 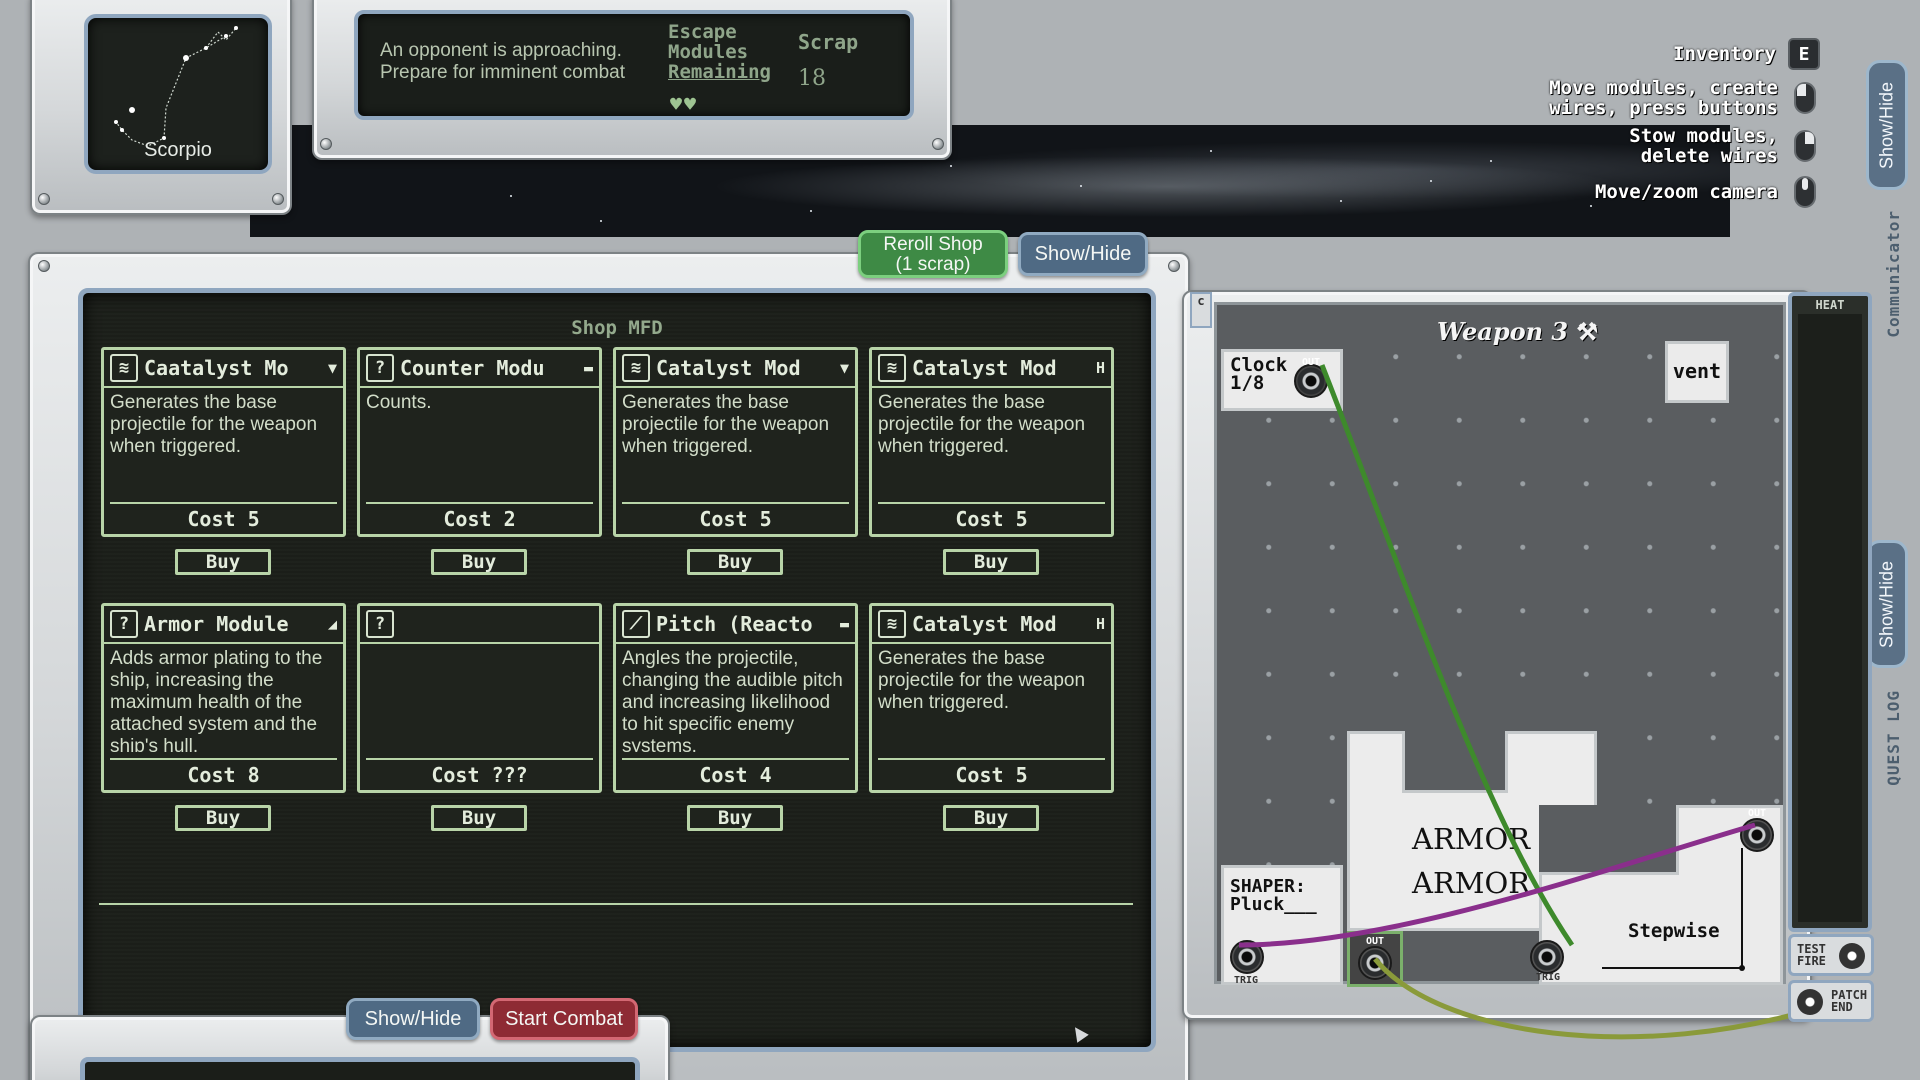 I want to click on escape-label-line: Remaining, so click(x=719, y=72).